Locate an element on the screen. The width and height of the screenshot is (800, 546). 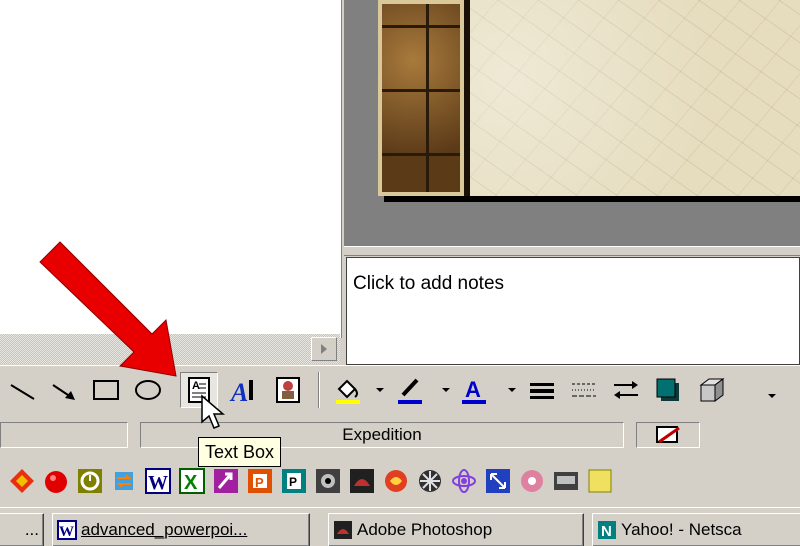
fill-color-dropdown-icon is located at coordinates (380, 390).